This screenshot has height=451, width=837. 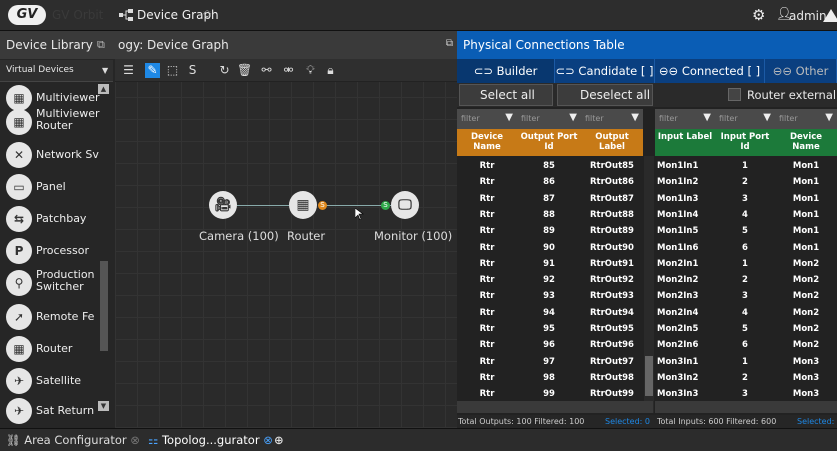 What do you see at coordinates (746, 407) in the screenshot?
I see `inputs-hscrollbar` at bounding box center [746, 407].